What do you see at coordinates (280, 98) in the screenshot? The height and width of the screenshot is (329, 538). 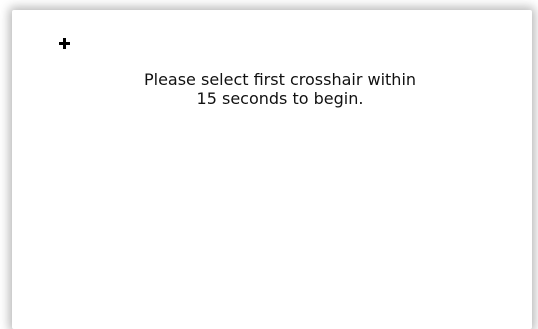 I see `instruction-line-2: 15 seconds to begin.` at bounding box center [280, 98].